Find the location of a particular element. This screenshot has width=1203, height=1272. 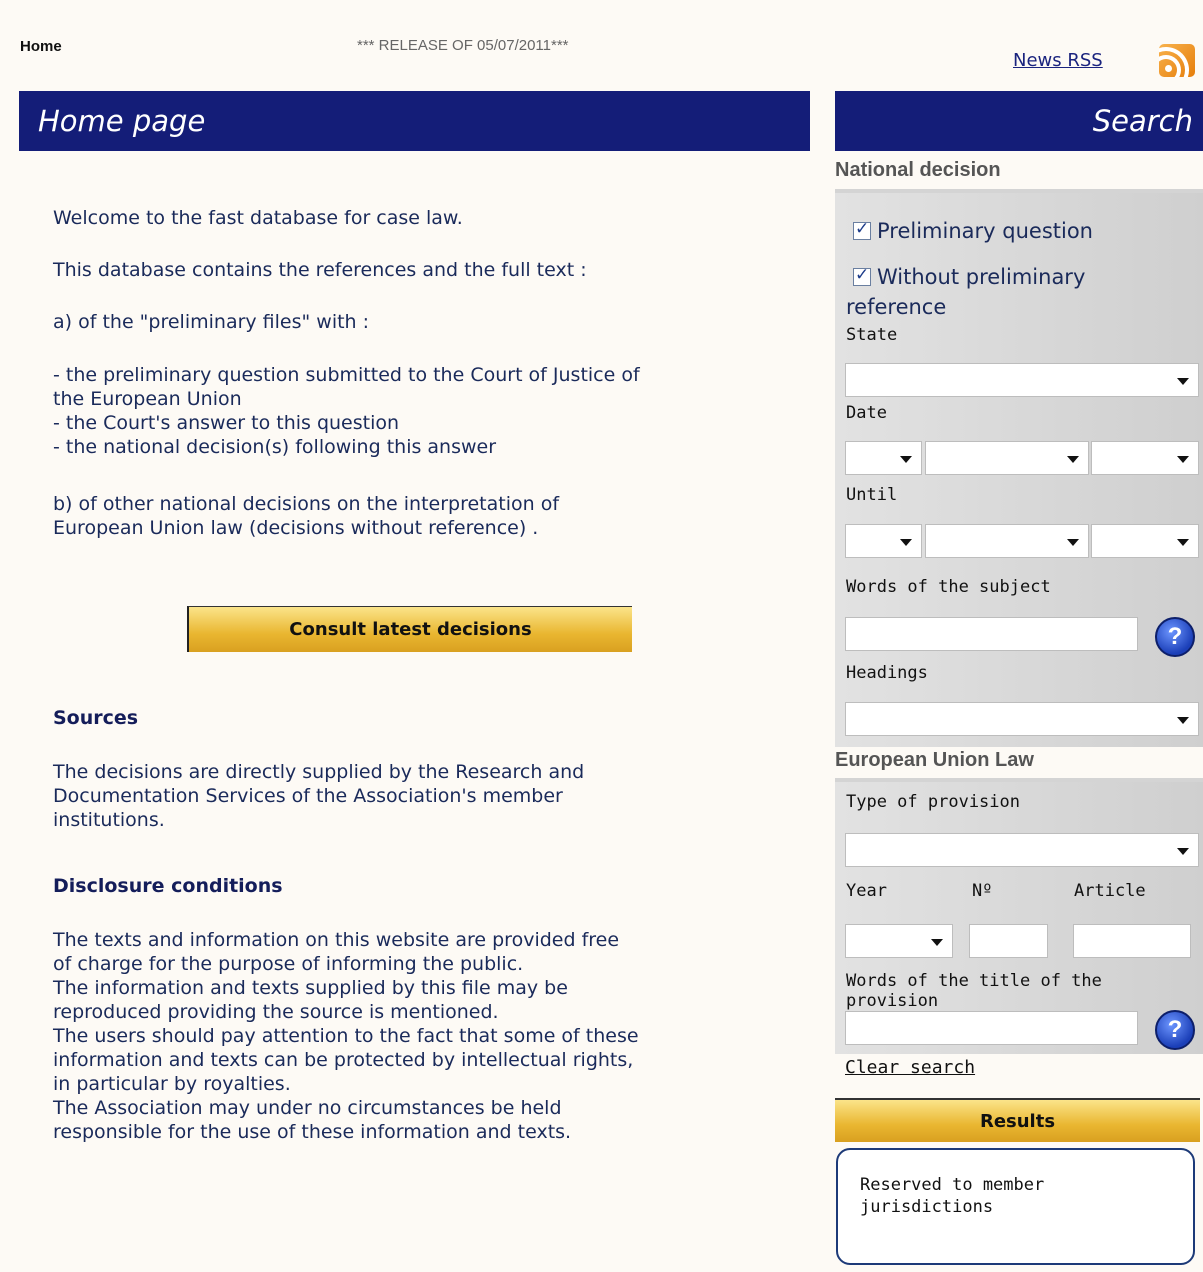

without-reference-checkbox is located at coordinates (862, 275).